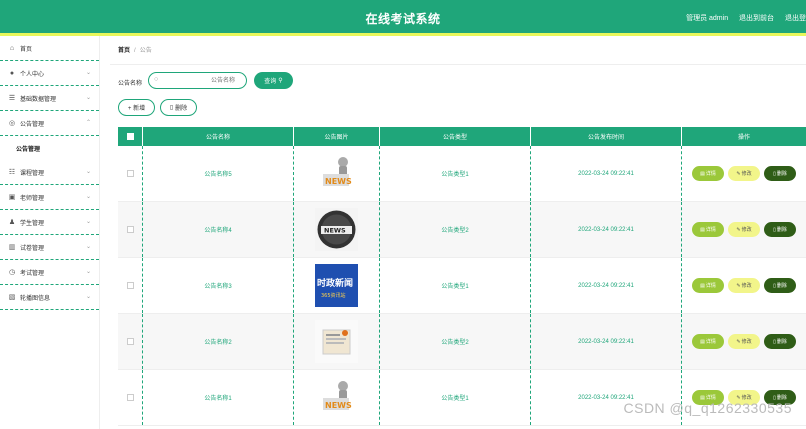 The image size is (806, 429). I want to click on sidebar-item-carousel: ▧ 轮播图信息 ⌄, so click(49, 297).